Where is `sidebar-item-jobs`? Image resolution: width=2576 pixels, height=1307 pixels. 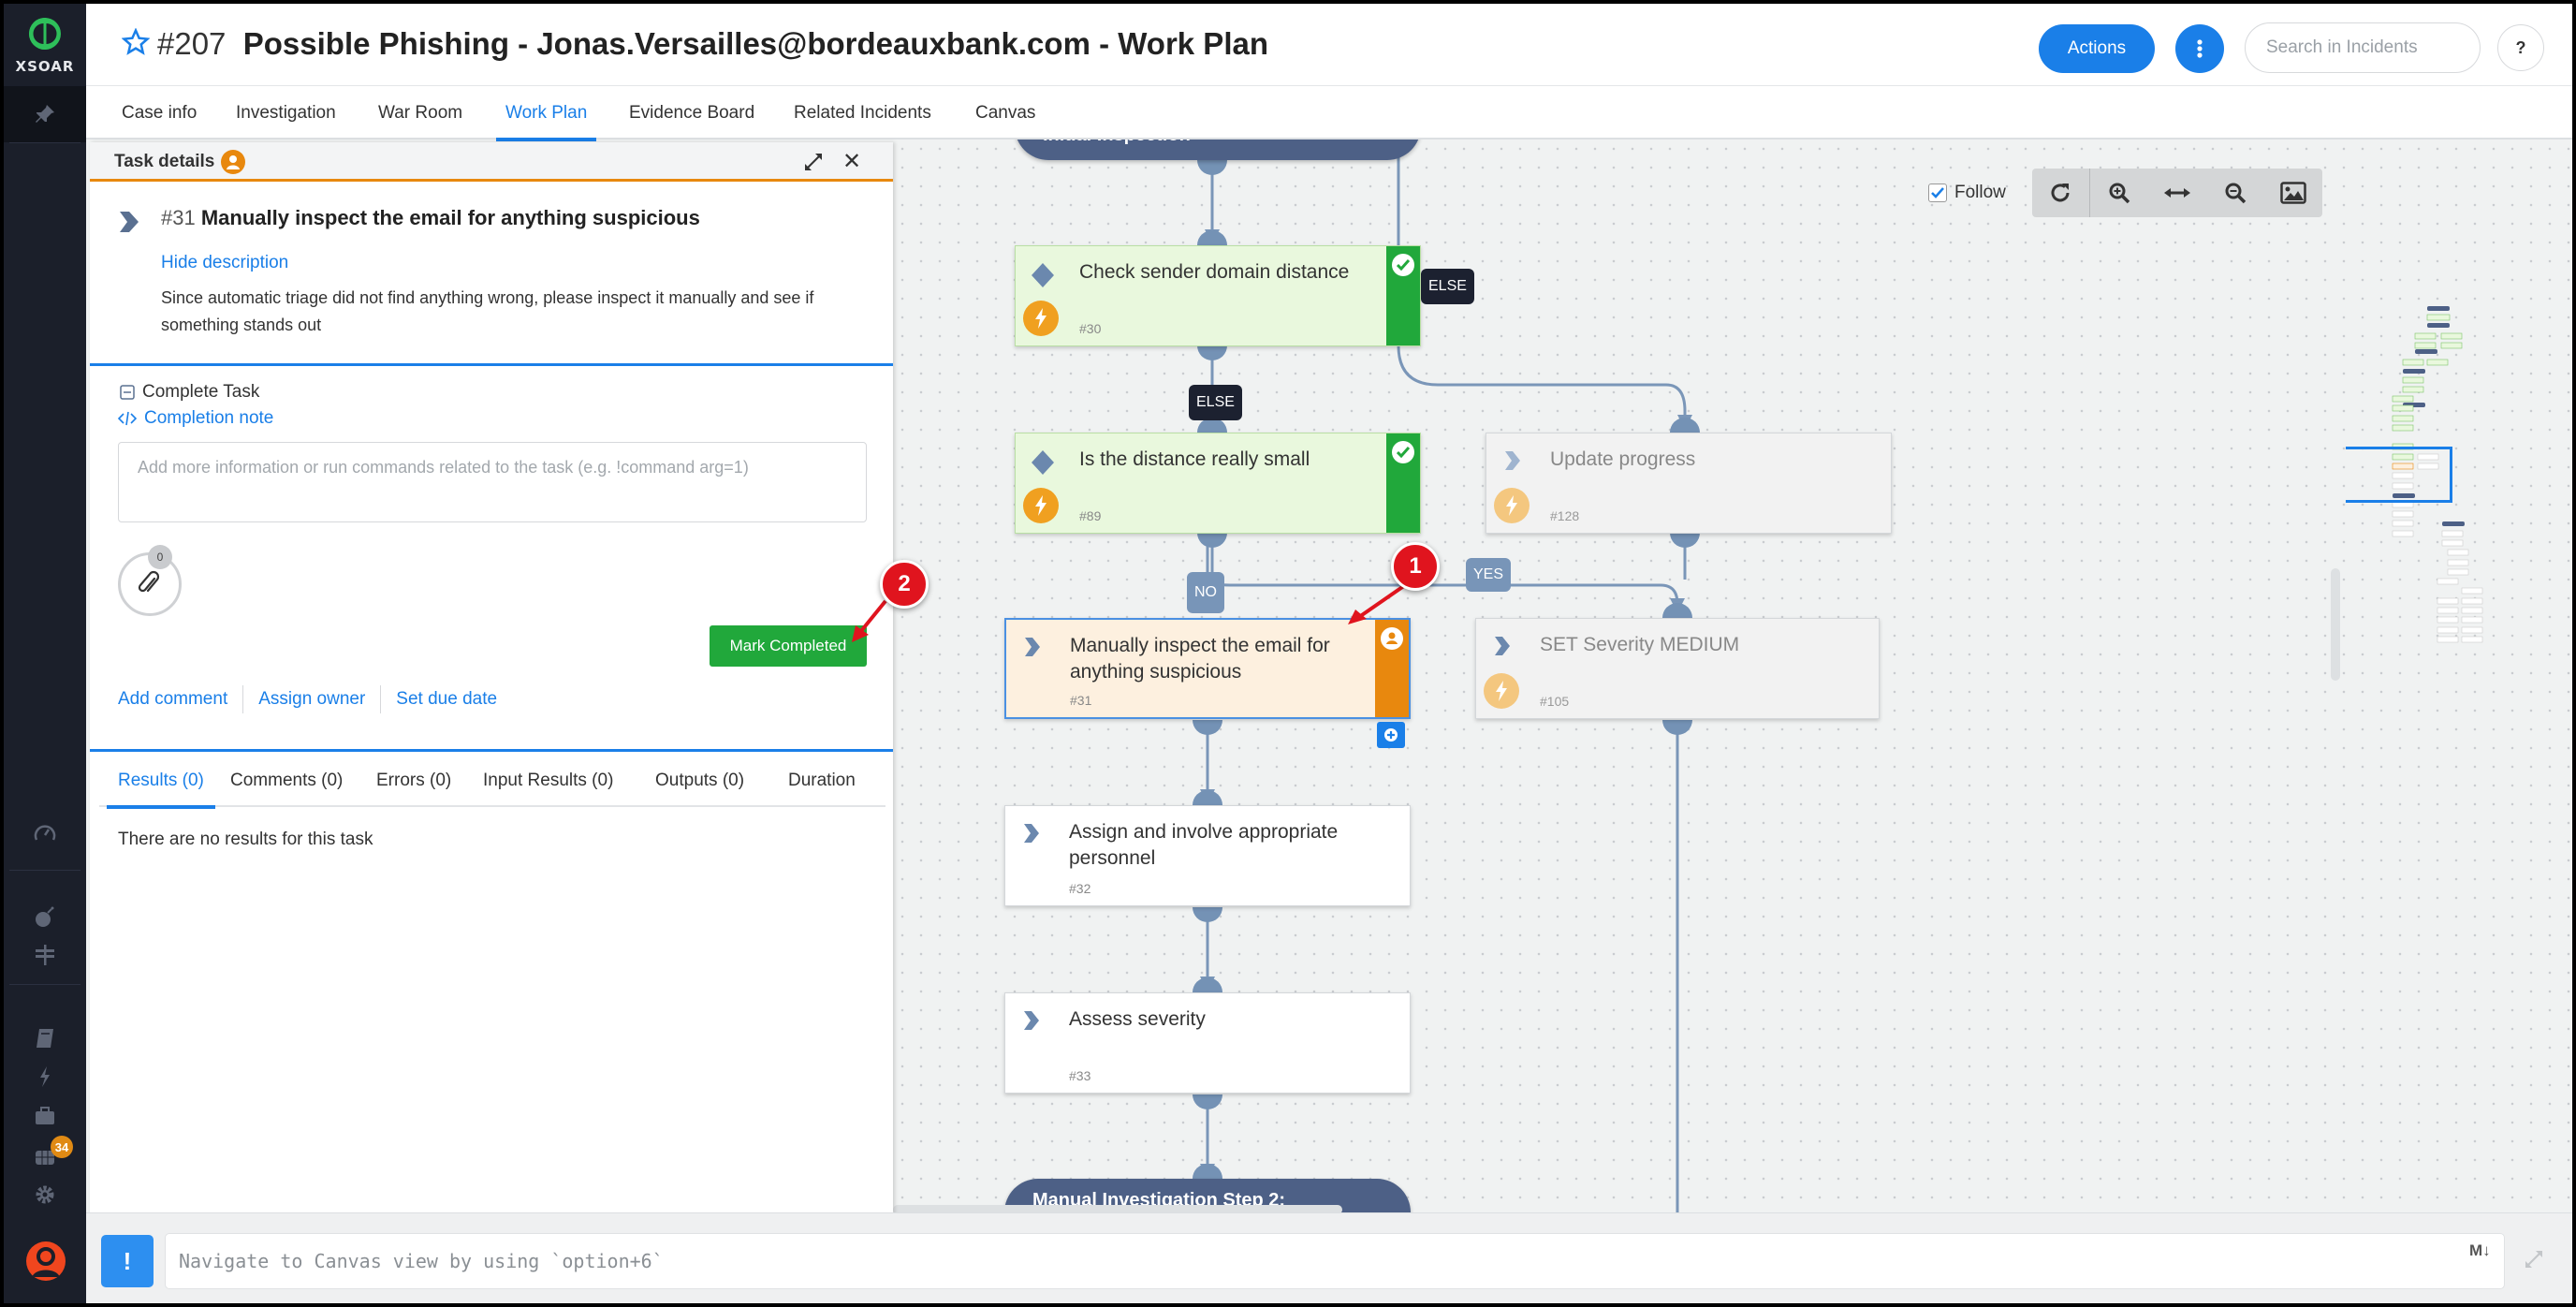 sidebar-item-jobs is located at coordinates (45, 1116).